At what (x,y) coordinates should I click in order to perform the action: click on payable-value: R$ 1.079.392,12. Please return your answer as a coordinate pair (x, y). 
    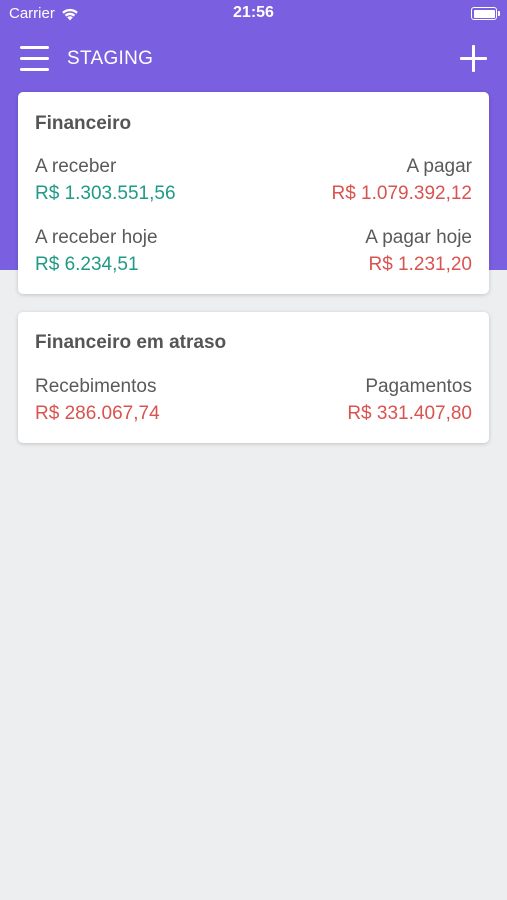
    Looking at the image, I should click on (401, 193).